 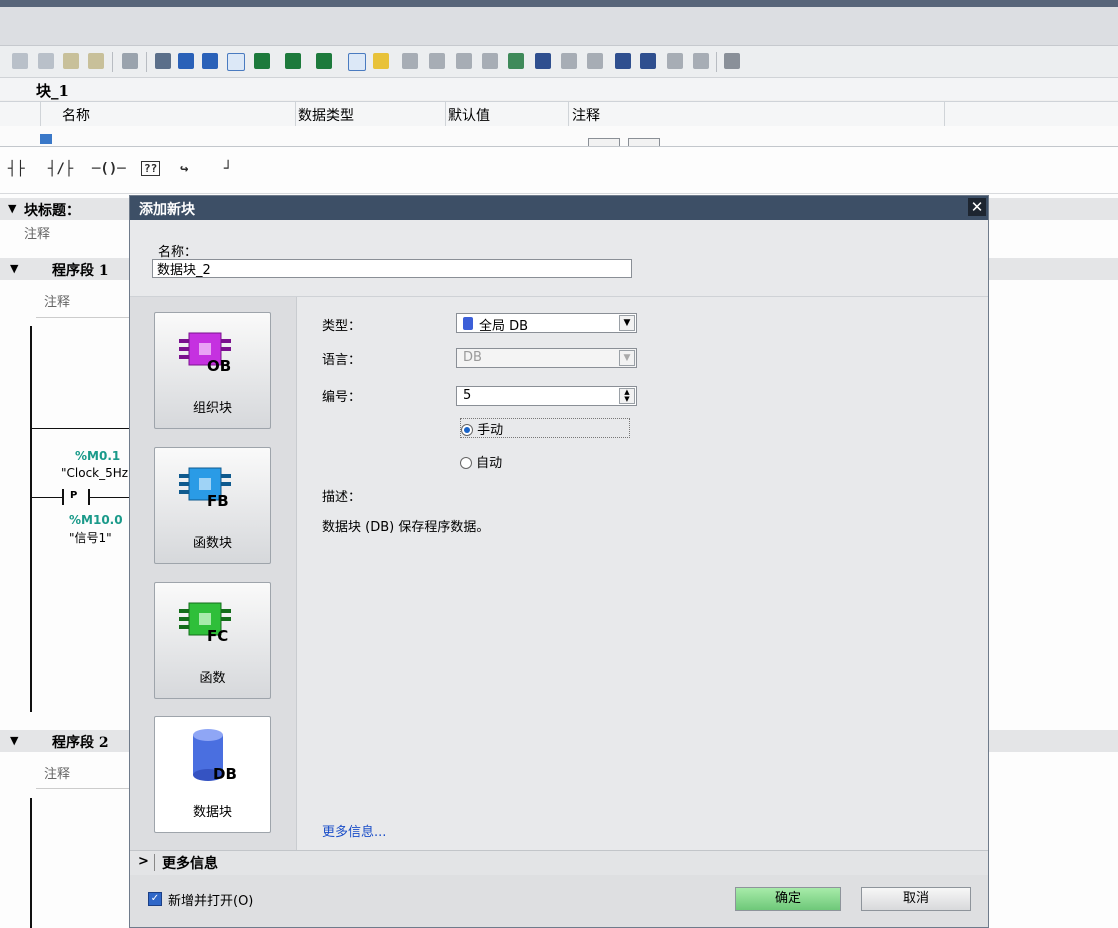 What do you see at coordinates (604, 142) in the screenshot?
I see `scroll-up-arrow` at bounding box center [604, 142].